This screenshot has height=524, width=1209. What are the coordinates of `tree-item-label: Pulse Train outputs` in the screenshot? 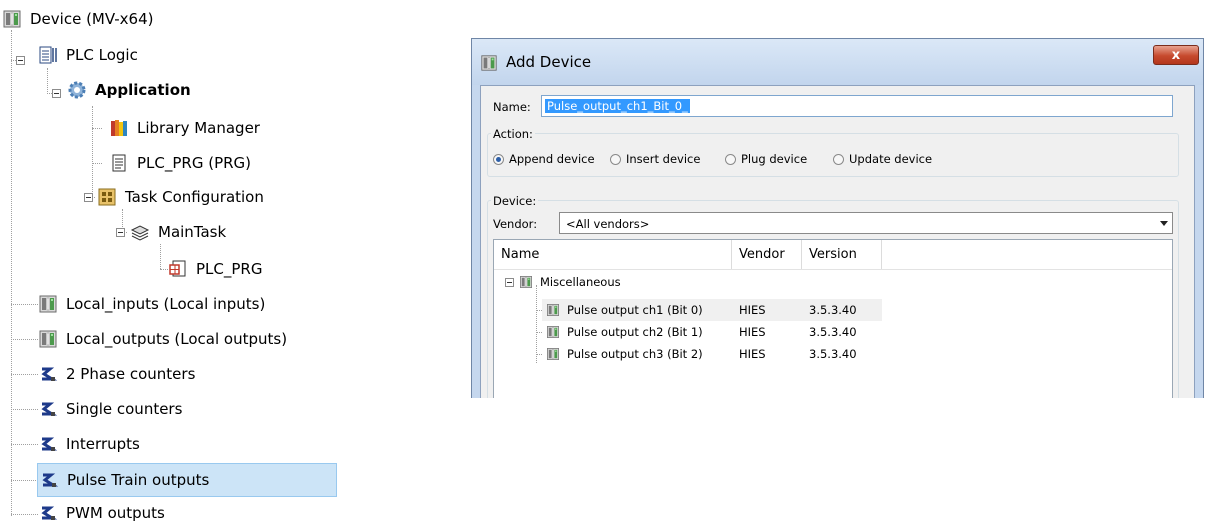 It's located at (138, 480).